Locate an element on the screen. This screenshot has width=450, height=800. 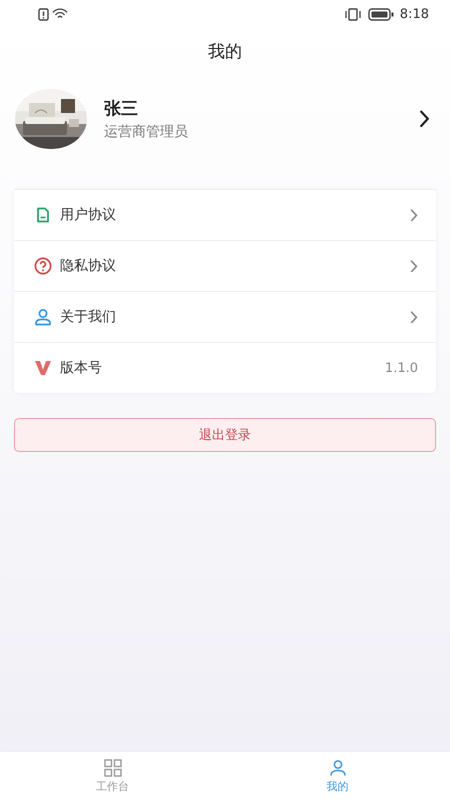
sim-alert-icon is located at coordinates (54, 14).